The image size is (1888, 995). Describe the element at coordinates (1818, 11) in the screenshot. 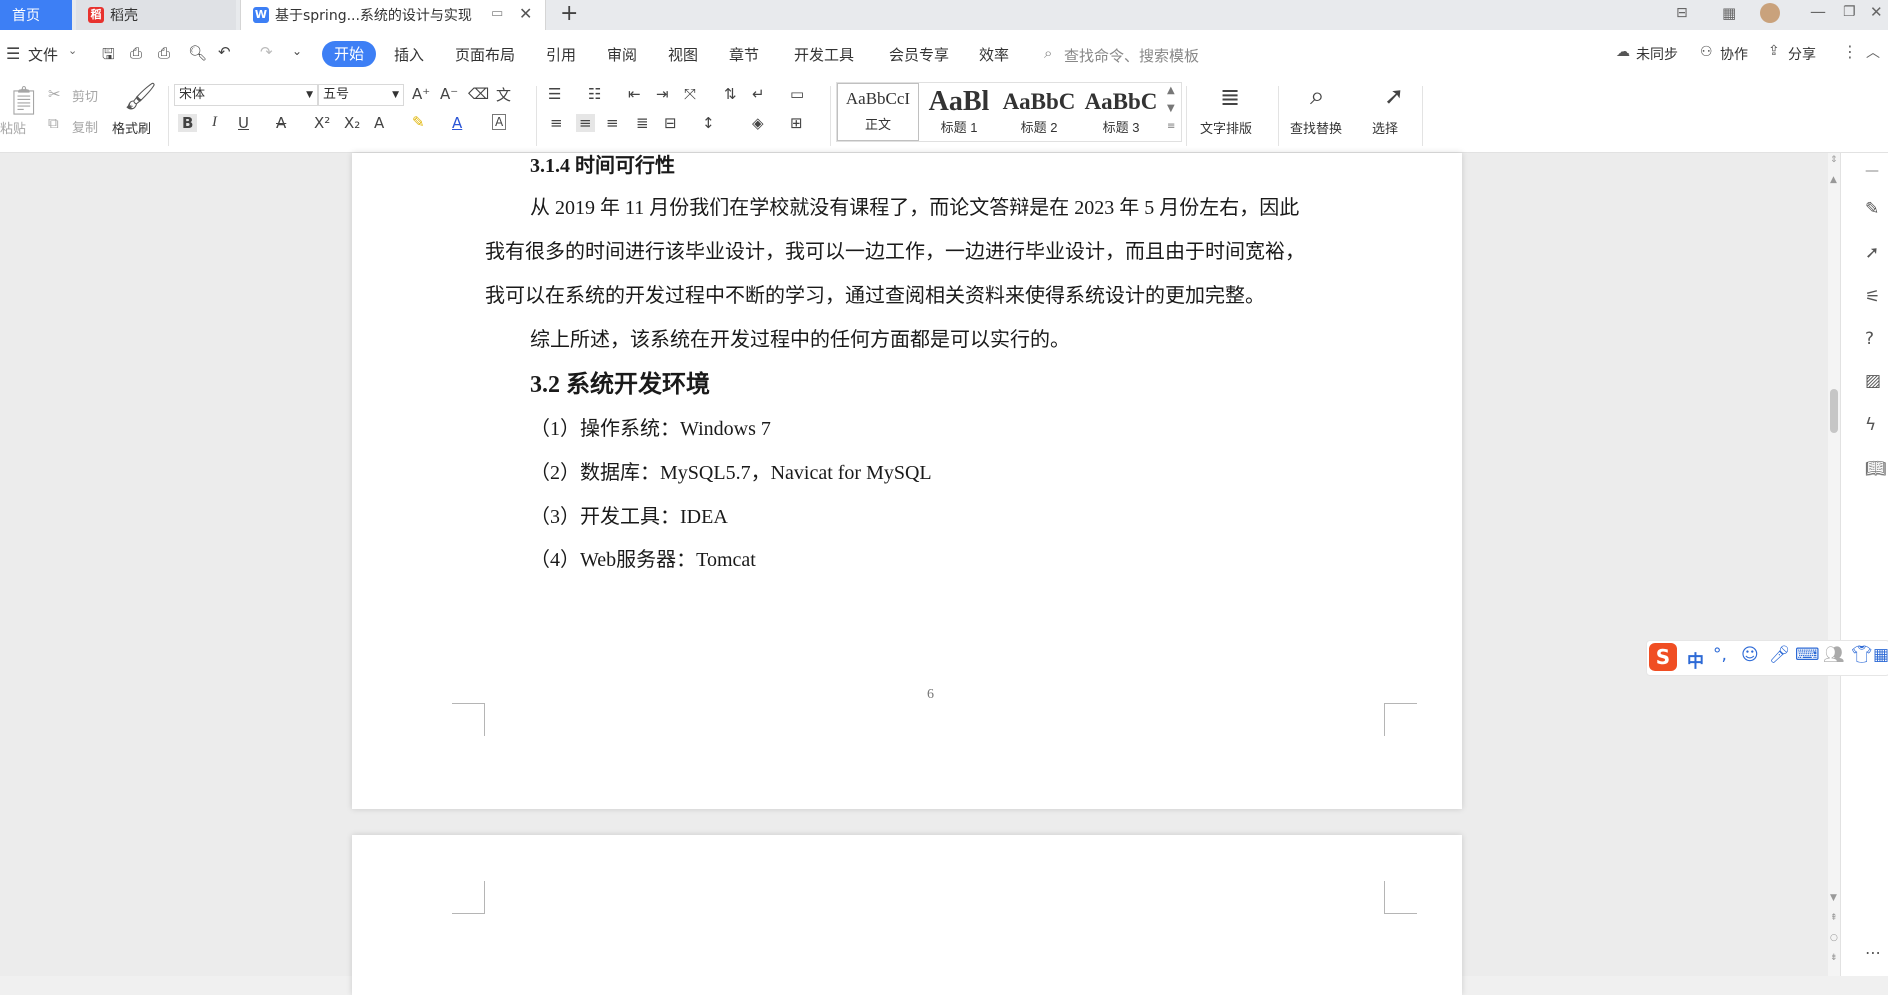

I see `minimize-icon: —` at that location.